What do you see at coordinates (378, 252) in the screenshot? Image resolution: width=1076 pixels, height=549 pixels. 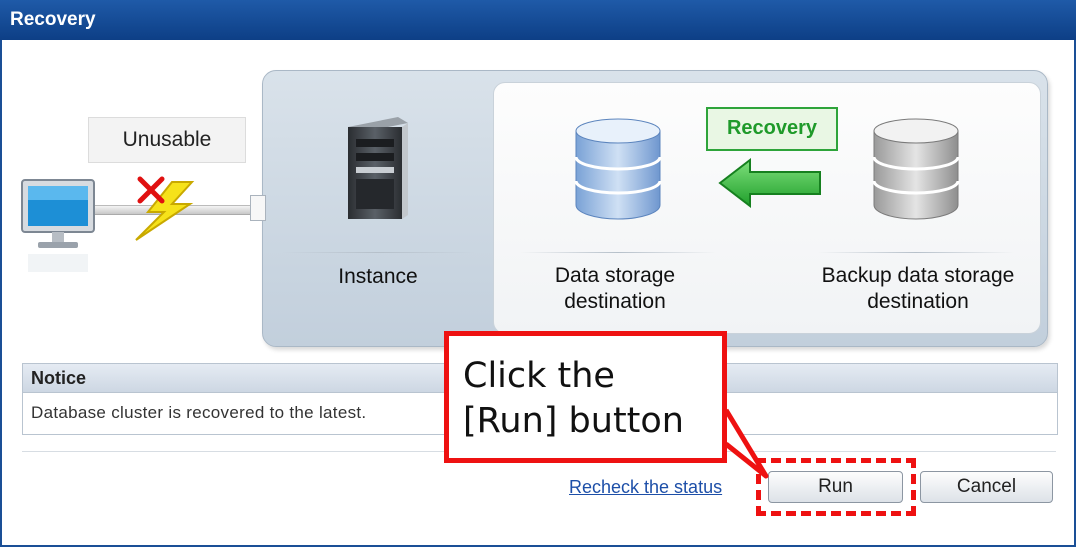 I see `instance-divider` at bounding box center [378, 252].